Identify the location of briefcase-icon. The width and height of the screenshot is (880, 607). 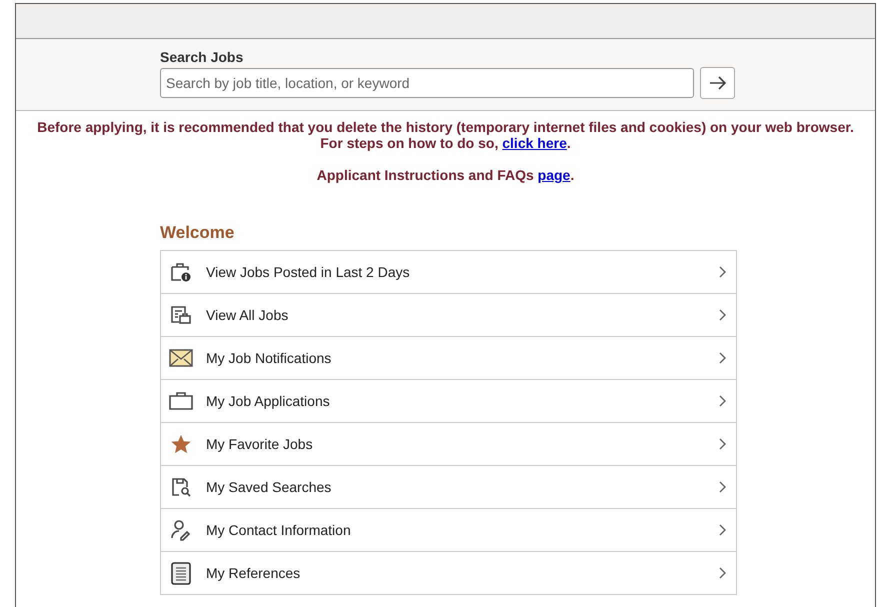
(181, 401).